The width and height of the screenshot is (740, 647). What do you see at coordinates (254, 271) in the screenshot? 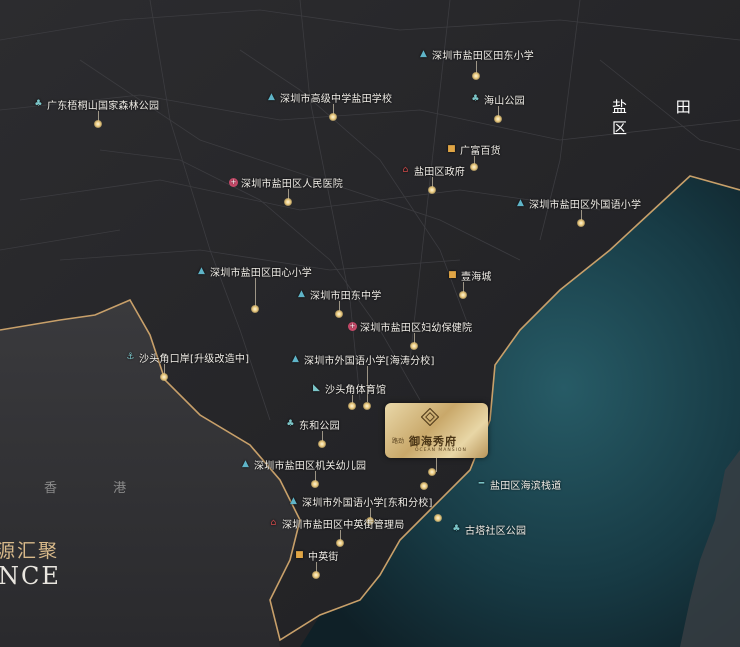
I see `poi-tianxin-primary: ▲ 深圳市盐田区田心小学` at bounding box center [254, 271].